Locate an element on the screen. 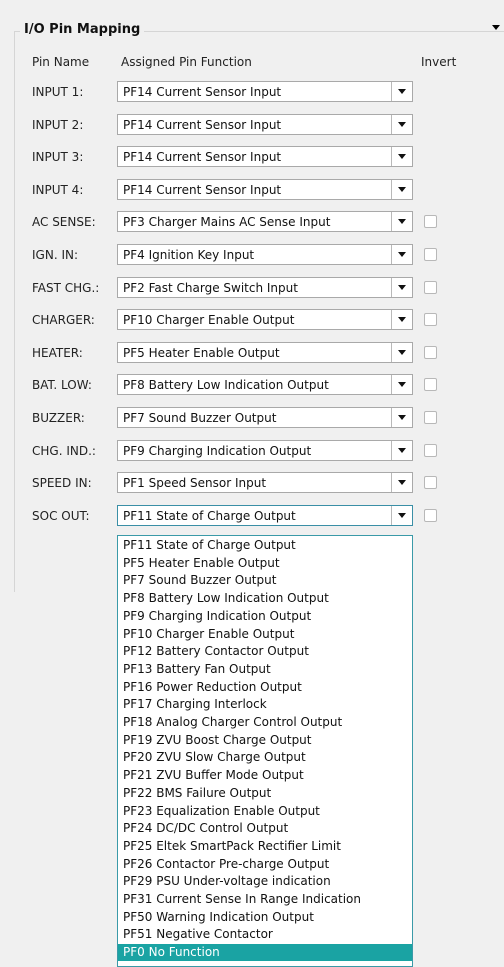 The width and height of the screenshot is (504, 967). pin-function-value: PF7 Sound Buzzer Output is located at coordinates (200, 418).